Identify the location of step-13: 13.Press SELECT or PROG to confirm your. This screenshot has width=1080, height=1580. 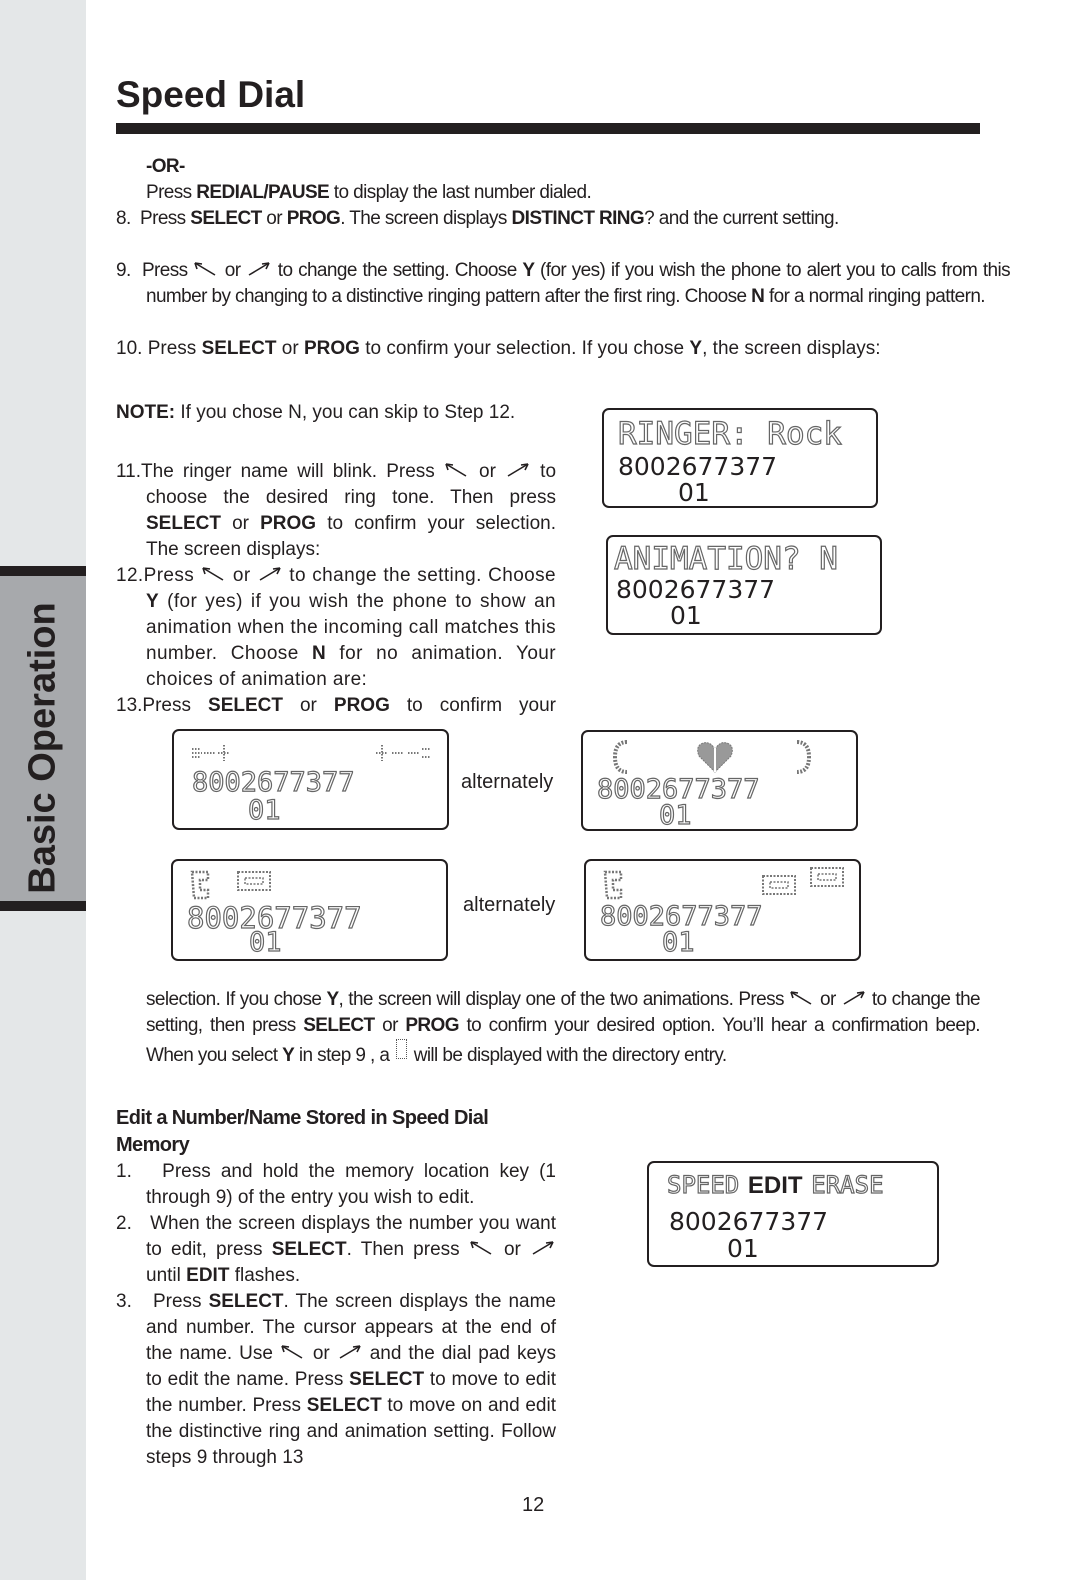
(336, 705).